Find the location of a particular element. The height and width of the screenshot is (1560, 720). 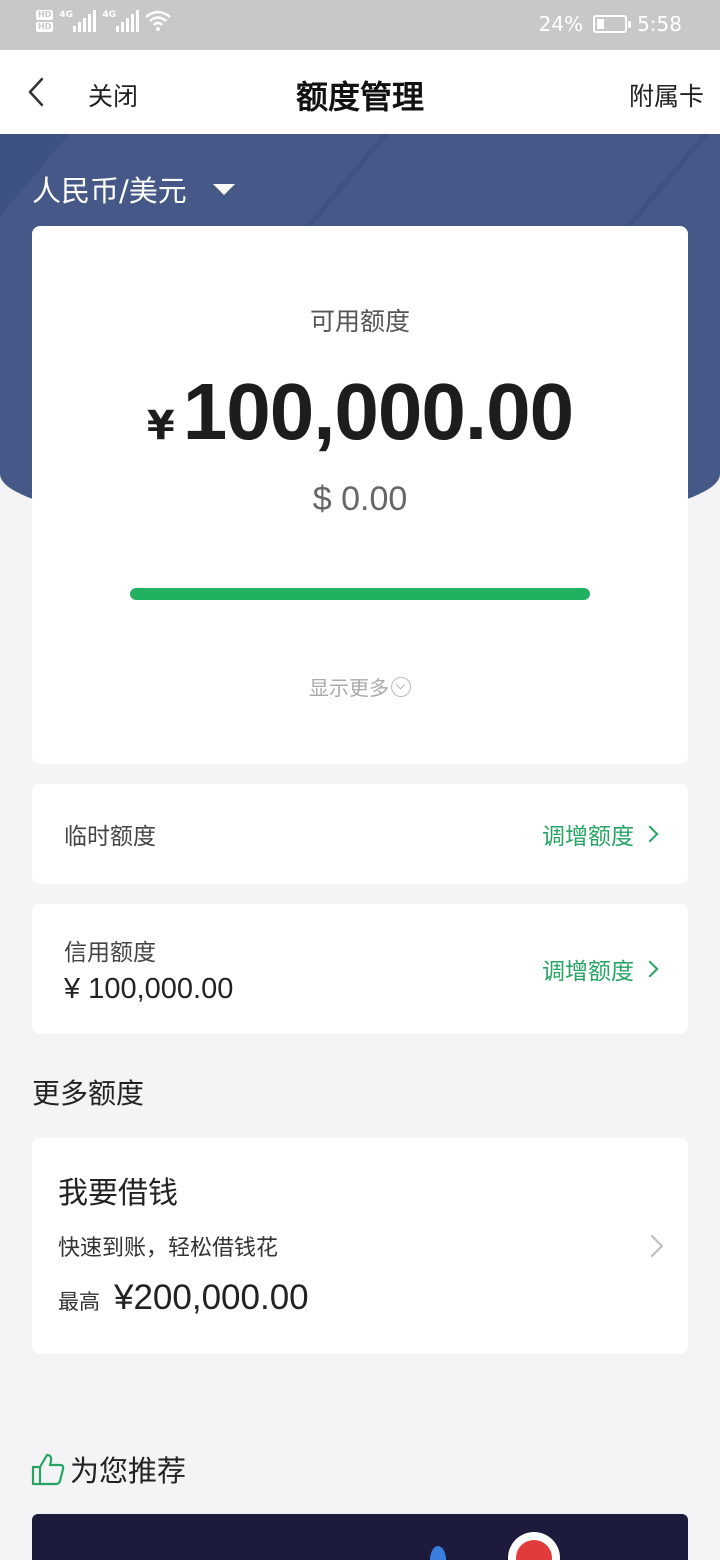

signal-icon-1: 4G is located at coordinates (78, 21).